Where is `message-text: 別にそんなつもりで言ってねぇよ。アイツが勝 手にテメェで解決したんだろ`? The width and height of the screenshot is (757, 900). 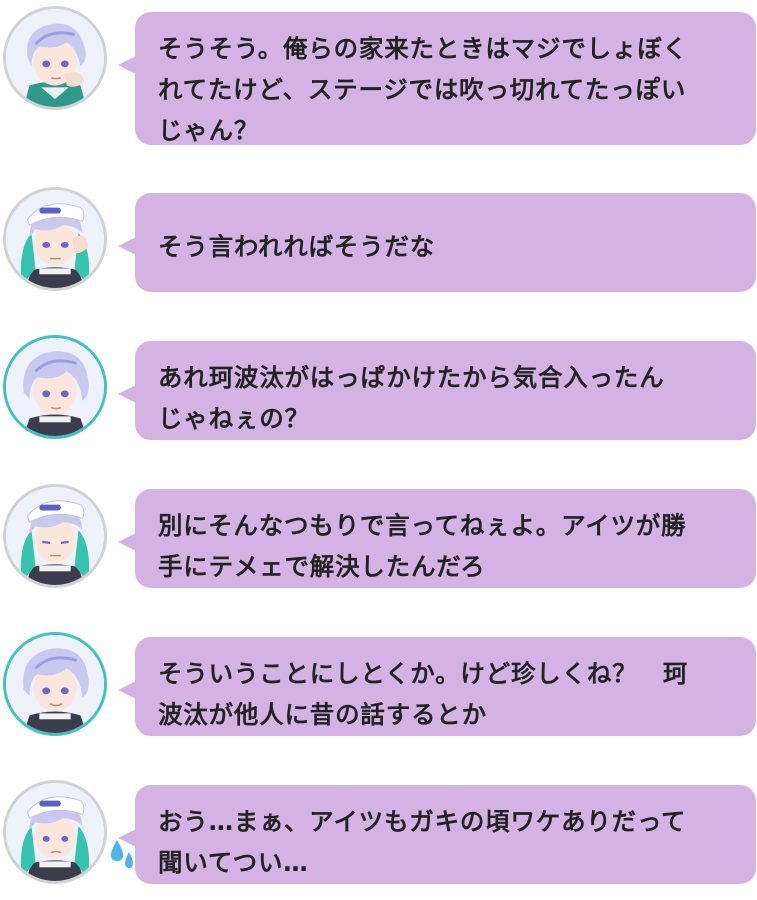
message-text: 別にそんなつもりで言ってねぇよ。アイツが勝 手にテメェで解決したんだろ is located at coordinates (422, 546).